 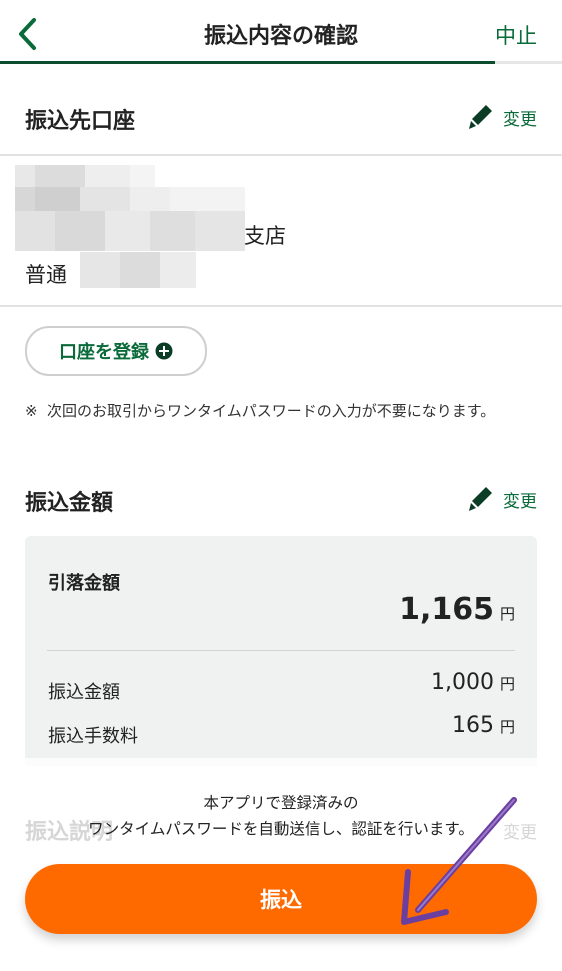 I want to click on register-account-label: 口座を登録, so click(x=104, y=352).